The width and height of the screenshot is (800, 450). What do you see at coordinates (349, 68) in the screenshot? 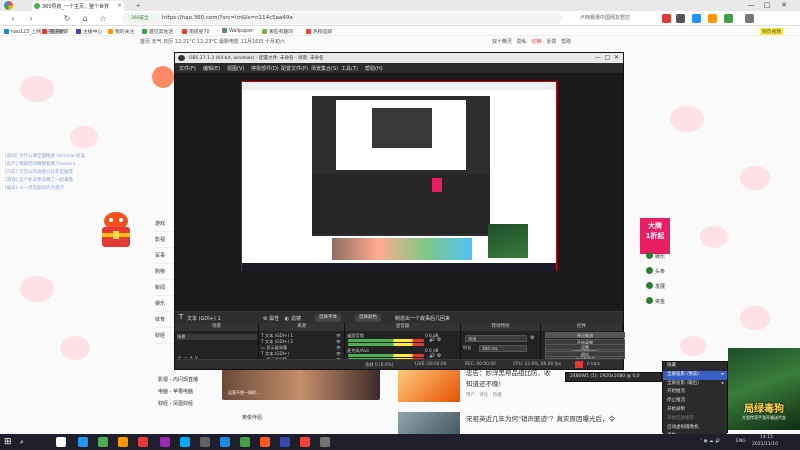
I see `menu-tools: 工具(T)` at bounding box center [349, 68].